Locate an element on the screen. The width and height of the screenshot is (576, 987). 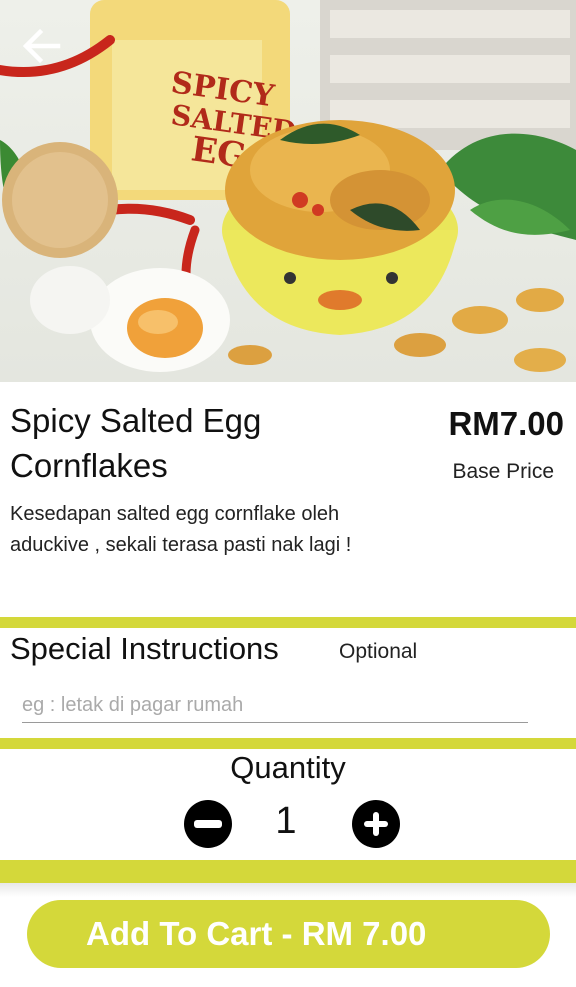
special-instructions-input is located at coordinates (275, 705).